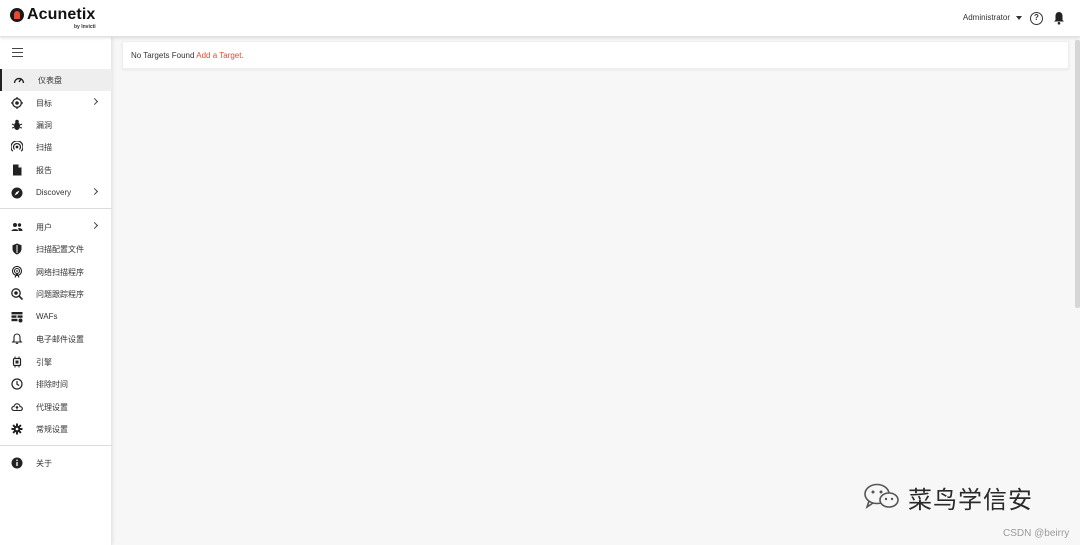 The width and height of the screenshot is (1080, 545). What do you see at coordinates (1036, 533) in the screenshot?
I see `csdn-credit: CSDN @beirry` at bounding box center [1036, 533].